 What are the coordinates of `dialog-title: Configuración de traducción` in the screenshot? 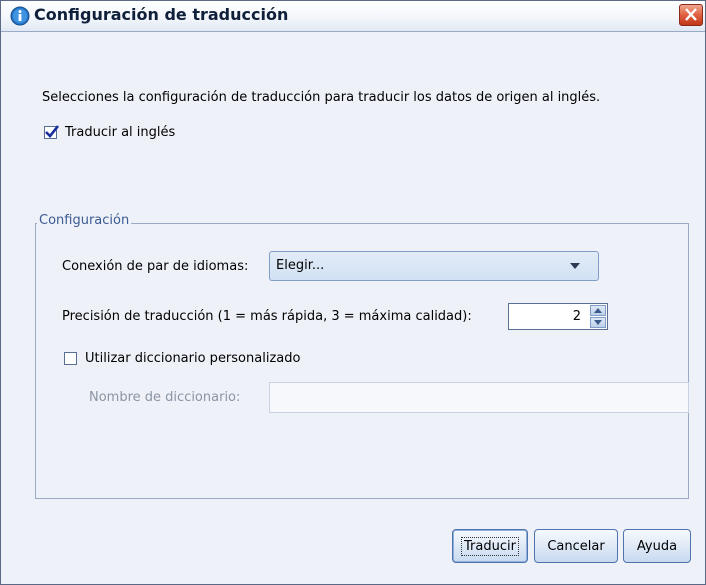 It's located at (161, 14).